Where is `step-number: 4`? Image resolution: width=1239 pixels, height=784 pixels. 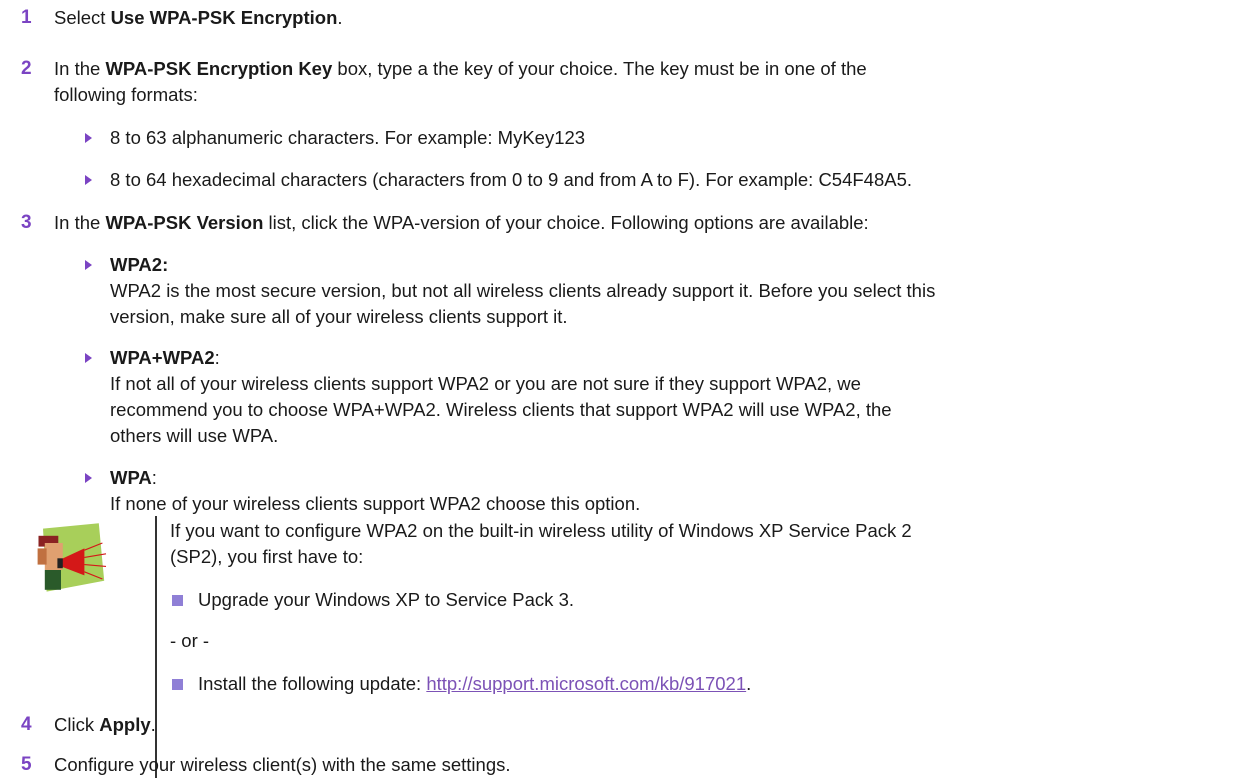 step-number: 4 is located at coordinates (26, 724).